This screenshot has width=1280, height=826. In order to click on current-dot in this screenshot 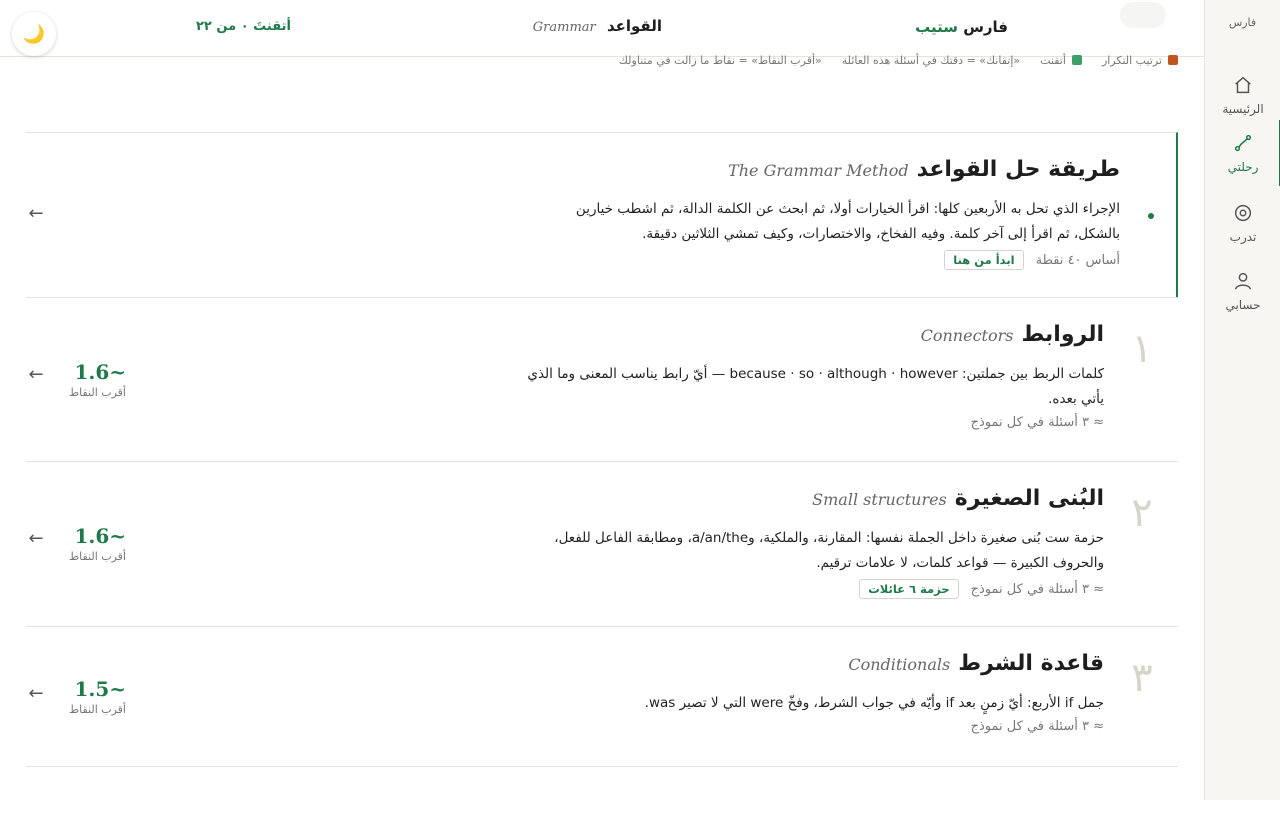, I will do `click(1151, 216)`.